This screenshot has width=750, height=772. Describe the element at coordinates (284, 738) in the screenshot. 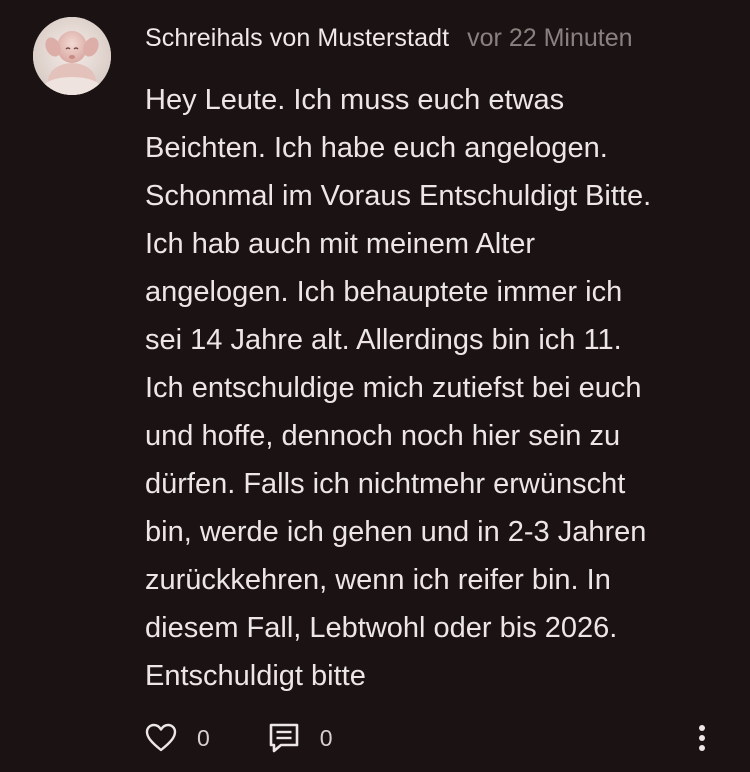

I see `comment-icon` at that location.